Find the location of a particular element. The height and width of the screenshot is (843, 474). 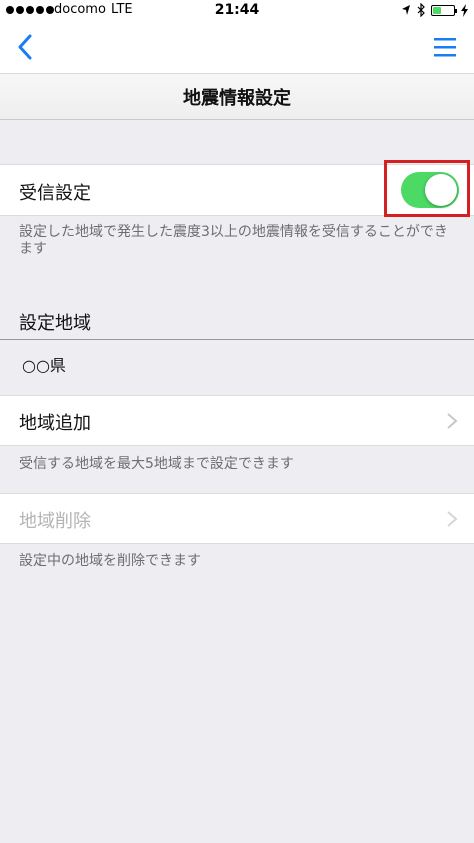

receive-setting-label: 受信設定 is located at coordinates (55, 193).